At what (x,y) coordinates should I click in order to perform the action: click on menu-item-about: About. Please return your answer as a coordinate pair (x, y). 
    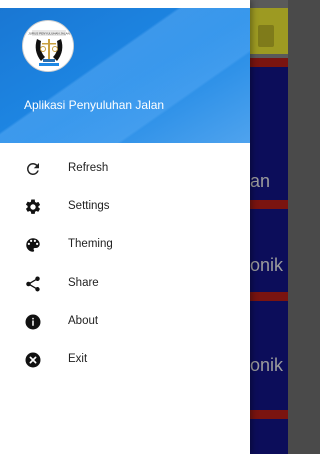
    Looking at the image, I should click on (125, 322).